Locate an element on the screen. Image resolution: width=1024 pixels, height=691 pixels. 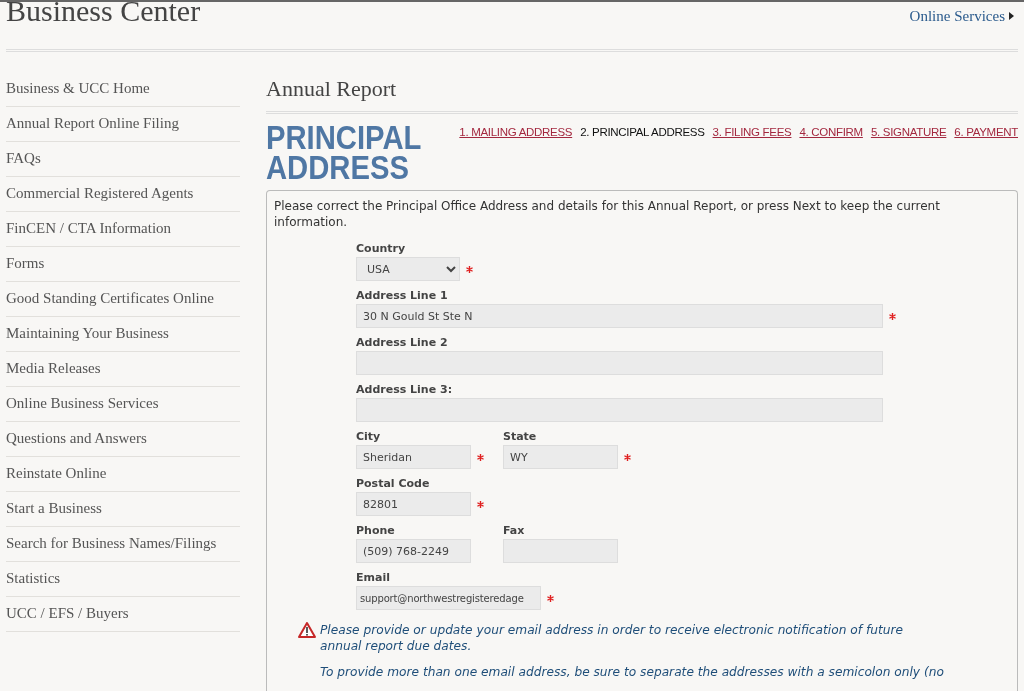
sidebar-link: Start a Business is located at coordinates (123, 509).